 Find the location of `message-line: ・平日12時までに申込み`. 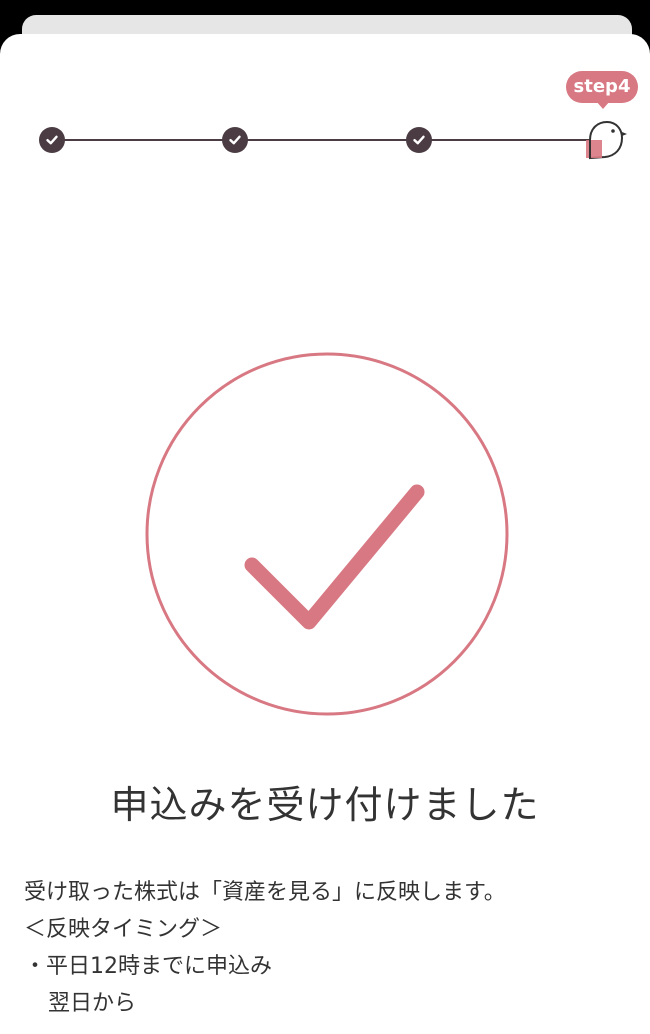

message-line: ・平日12時までに申込み is located at coordinates (148, 966).